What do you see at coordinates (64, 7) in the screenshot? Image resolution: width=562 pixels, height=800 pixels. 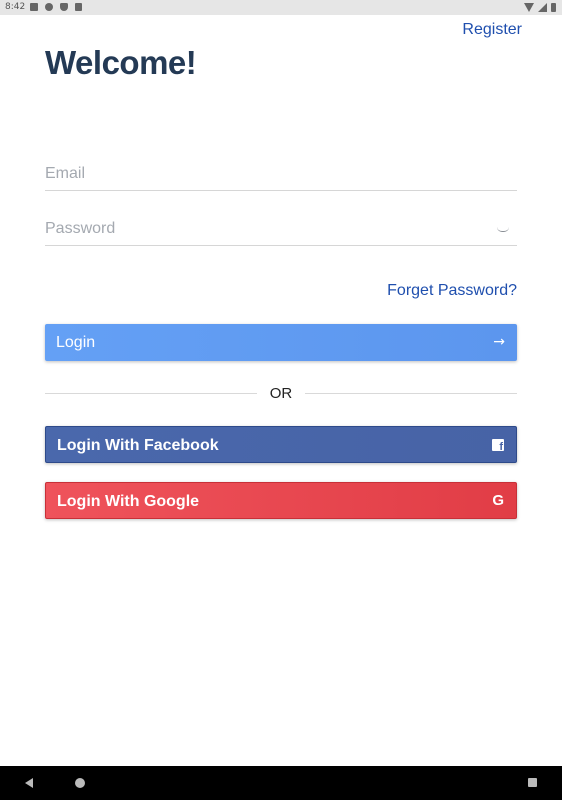 I see `shield-notification-icon` at bounding box center [64, 7].